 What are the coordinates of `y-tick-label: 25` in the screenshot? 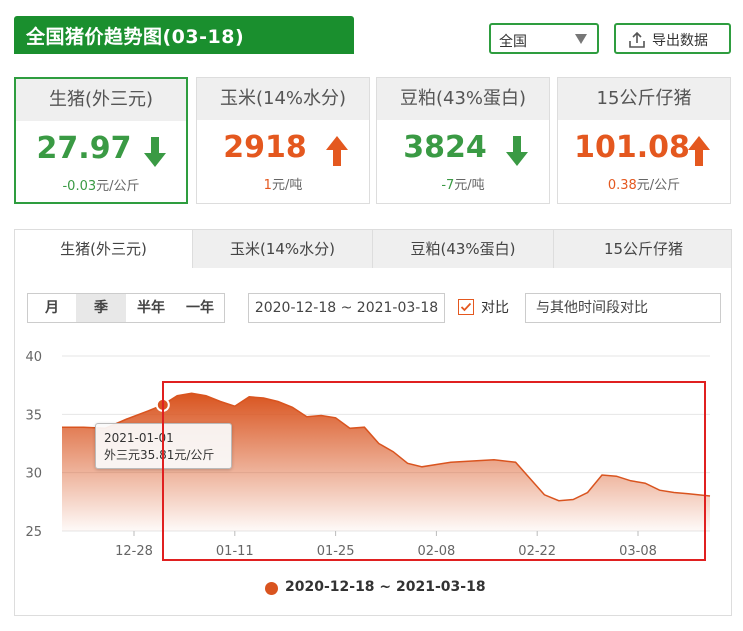 It's located at (33, 532).